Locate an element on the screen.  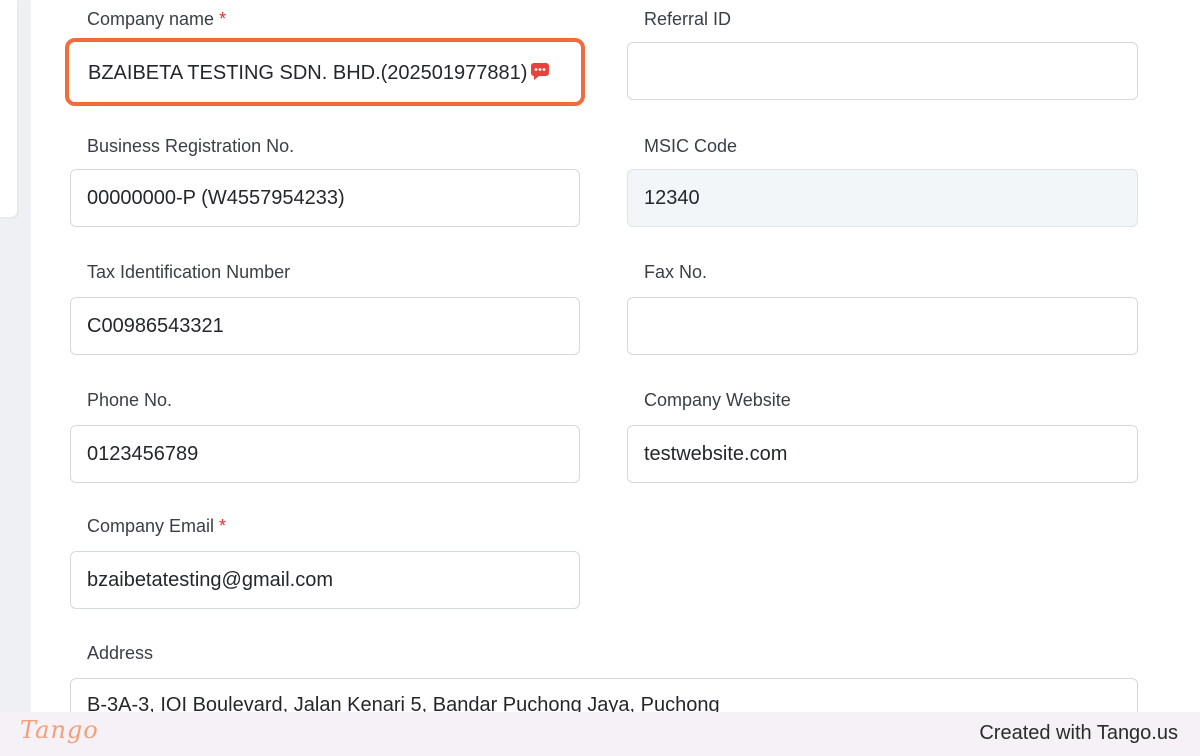
phone-label: Phone No. is located at coordinates (130, 400).